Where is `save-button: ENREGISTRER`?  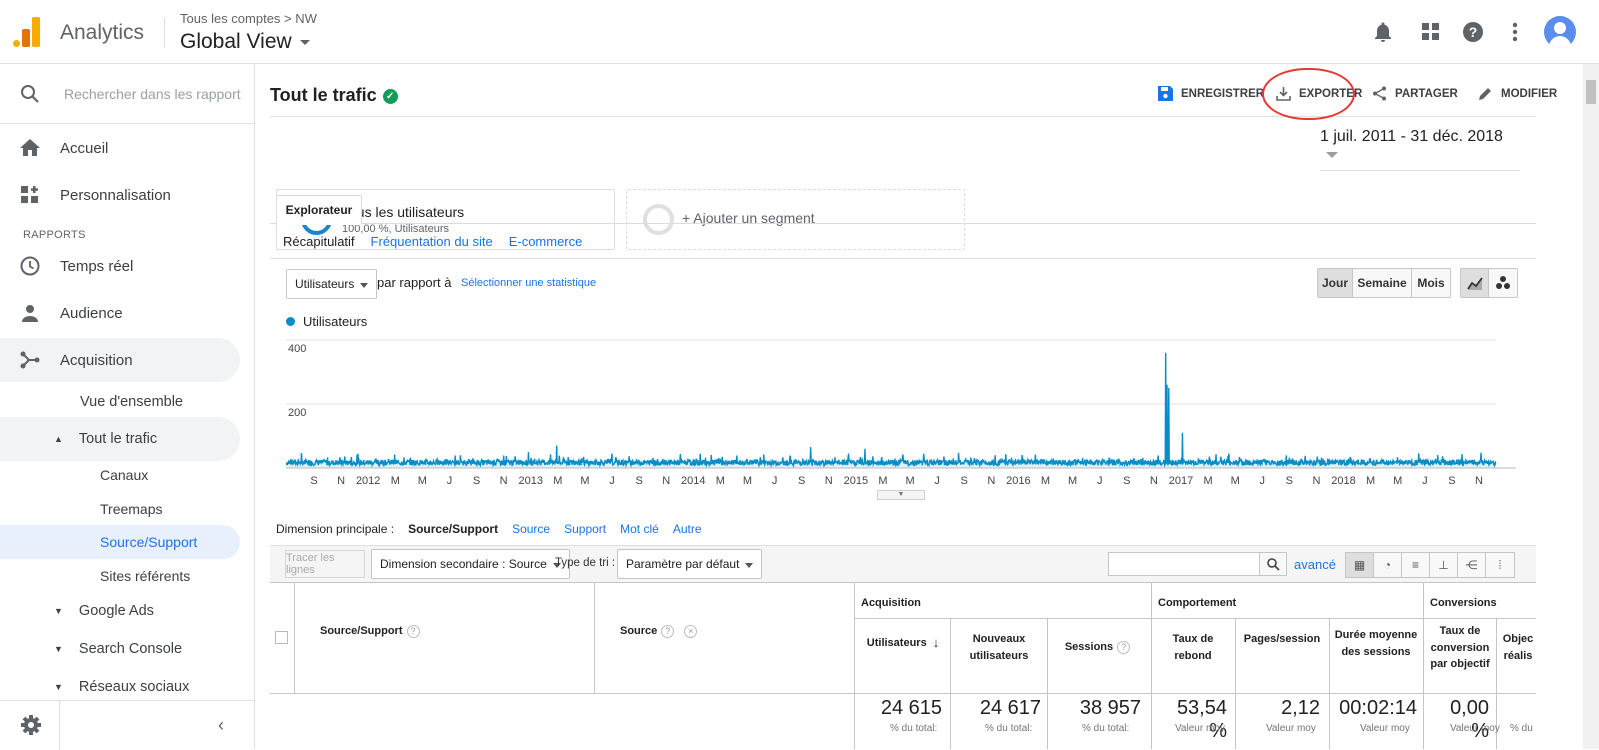
save-button: ENREGISTRER is located at coordinates (1211, 93).